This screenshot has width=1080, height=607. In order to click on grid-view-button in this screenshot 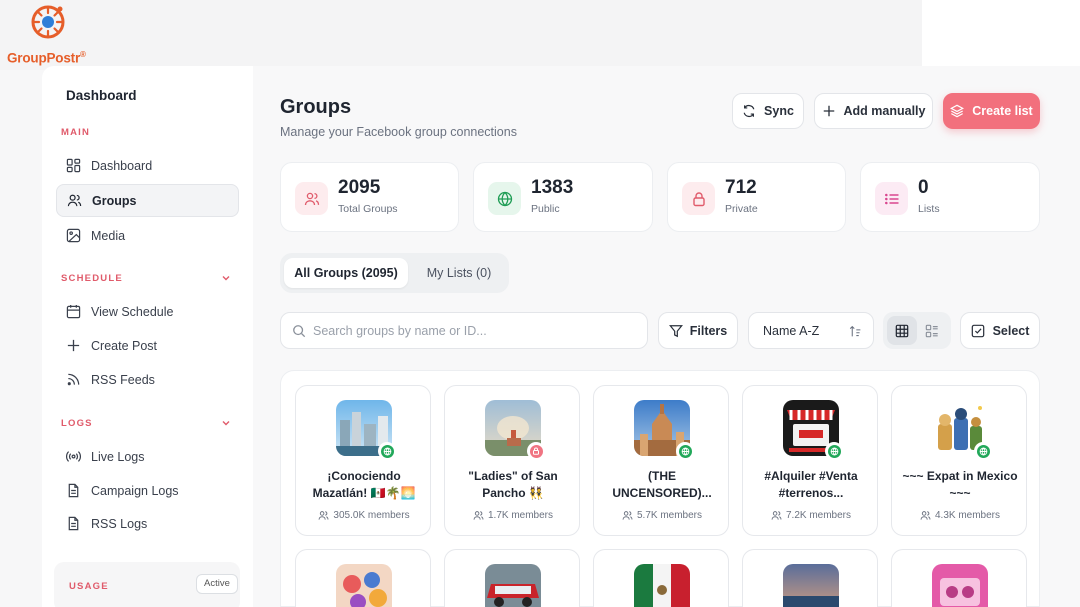, I will do `click(902, 330)`.